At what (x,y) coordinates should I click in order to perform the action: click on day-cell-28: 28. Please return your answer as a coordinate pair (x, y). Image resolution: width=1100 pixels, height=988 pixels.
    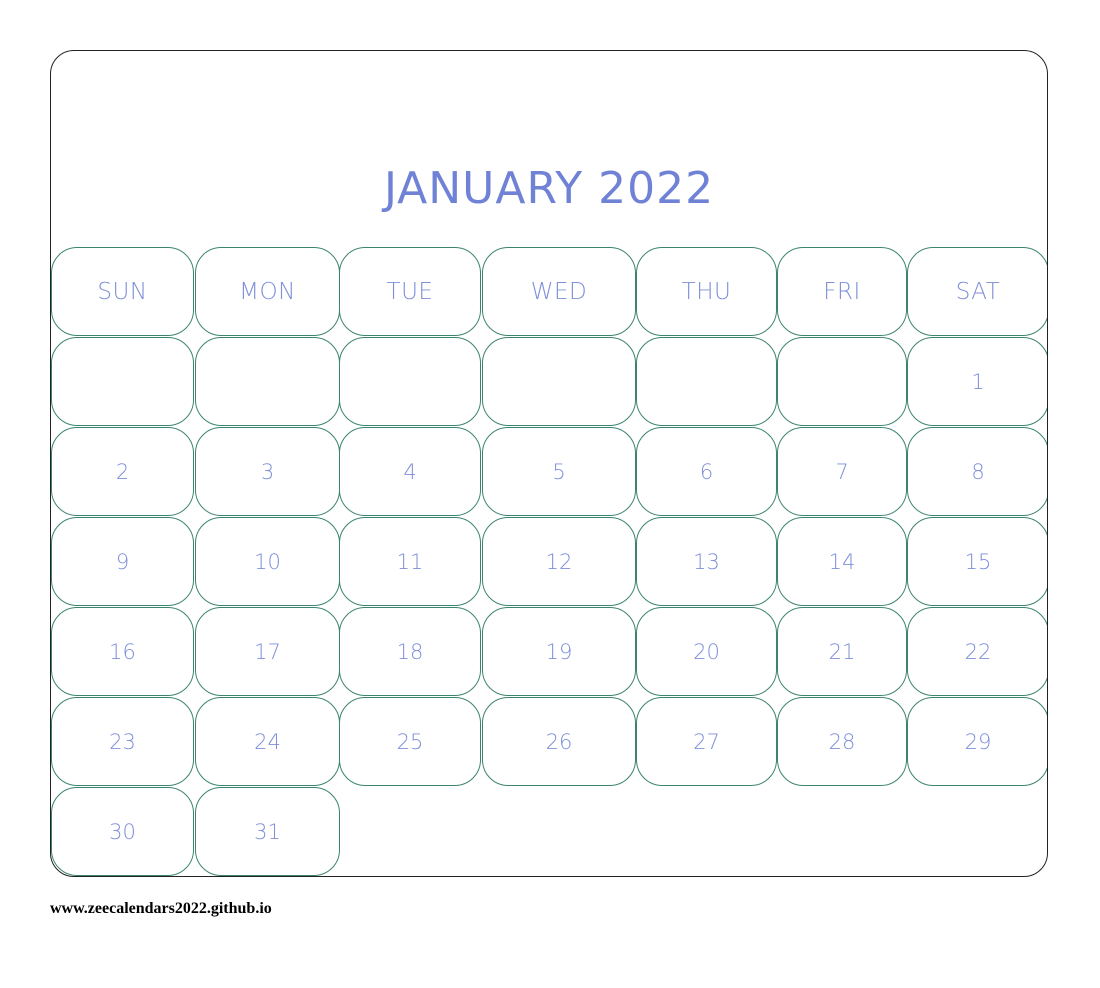
    Looking at the image, I should click on (842, 741).